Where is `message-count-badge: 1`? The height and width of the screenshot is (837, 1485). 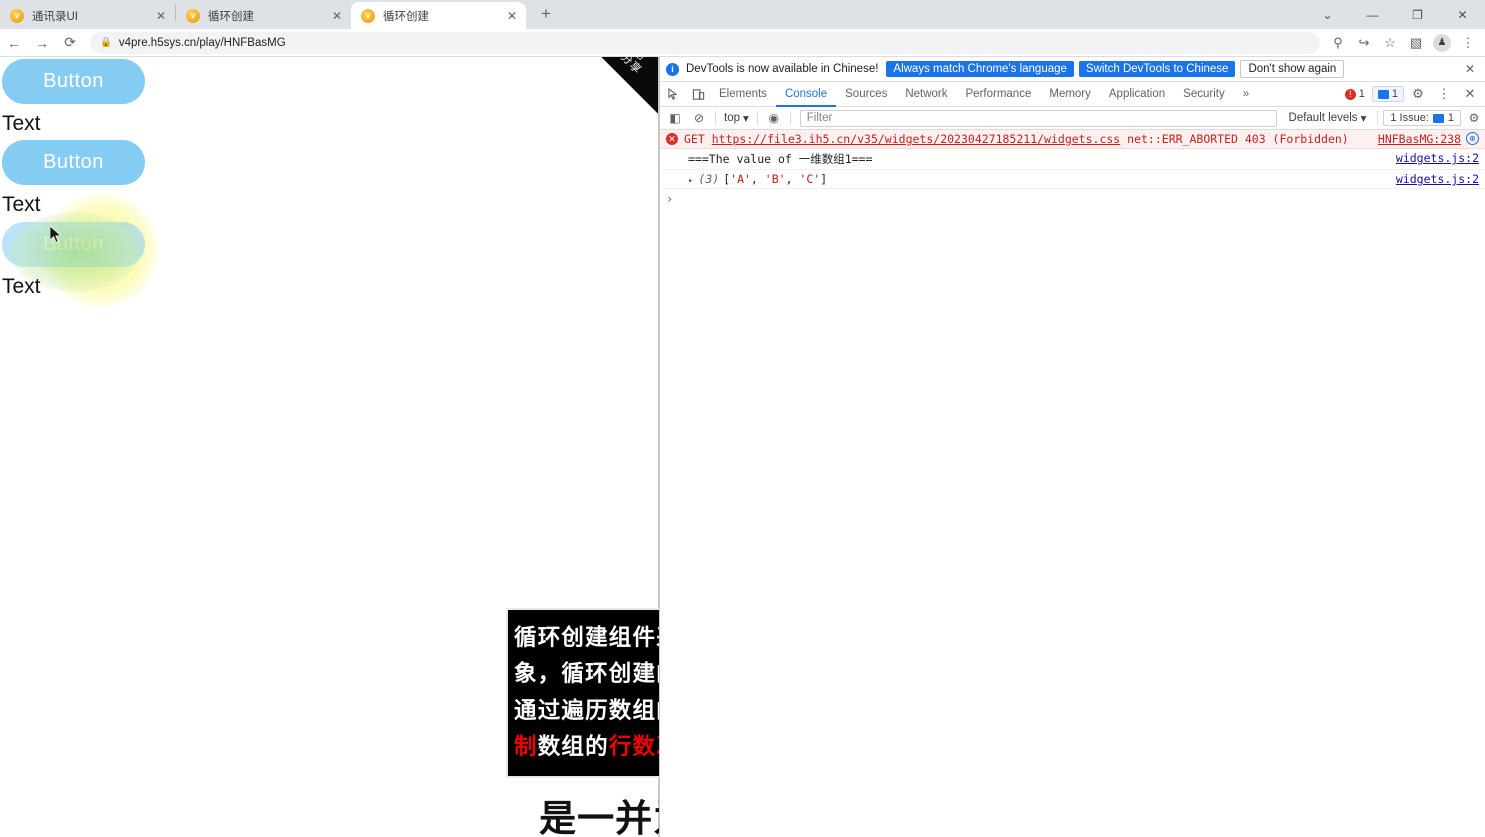
message-count-badge: 1 is located at coordinates (1387, 94).